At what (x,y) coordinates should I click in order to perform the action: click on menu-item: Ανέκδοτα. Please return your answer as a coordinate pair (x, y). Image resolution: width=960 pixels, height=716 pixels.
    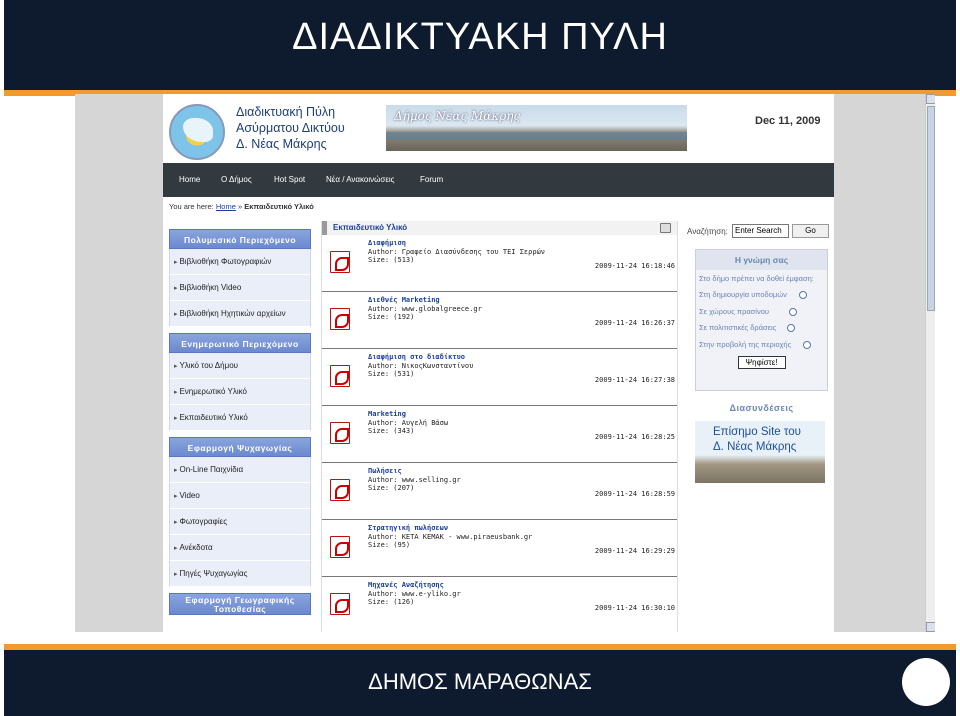
    Looking at the image, I should click on (240, 548).